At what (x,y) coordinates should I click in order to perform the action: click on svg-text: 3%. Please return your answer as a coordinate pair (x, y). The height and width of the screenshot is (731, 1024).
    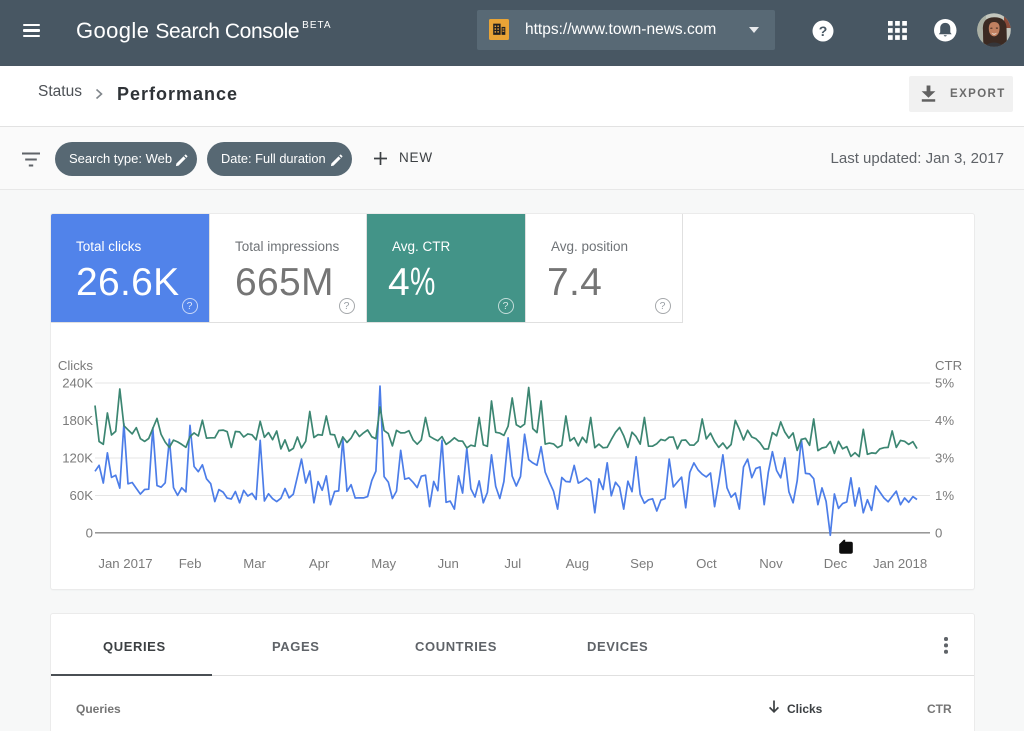
    Looking at the image, I should click on (944, 458).